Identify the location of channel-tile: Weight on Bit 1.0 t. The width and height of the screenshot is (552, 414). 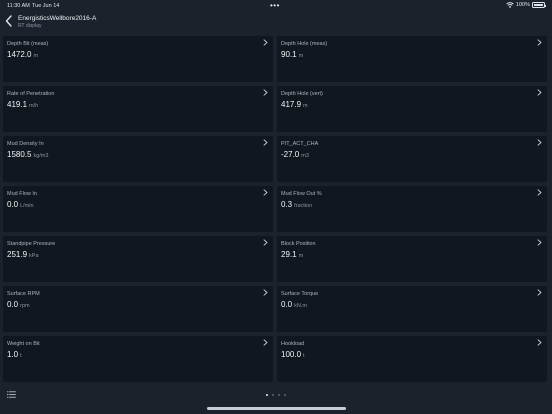
(138, 359).